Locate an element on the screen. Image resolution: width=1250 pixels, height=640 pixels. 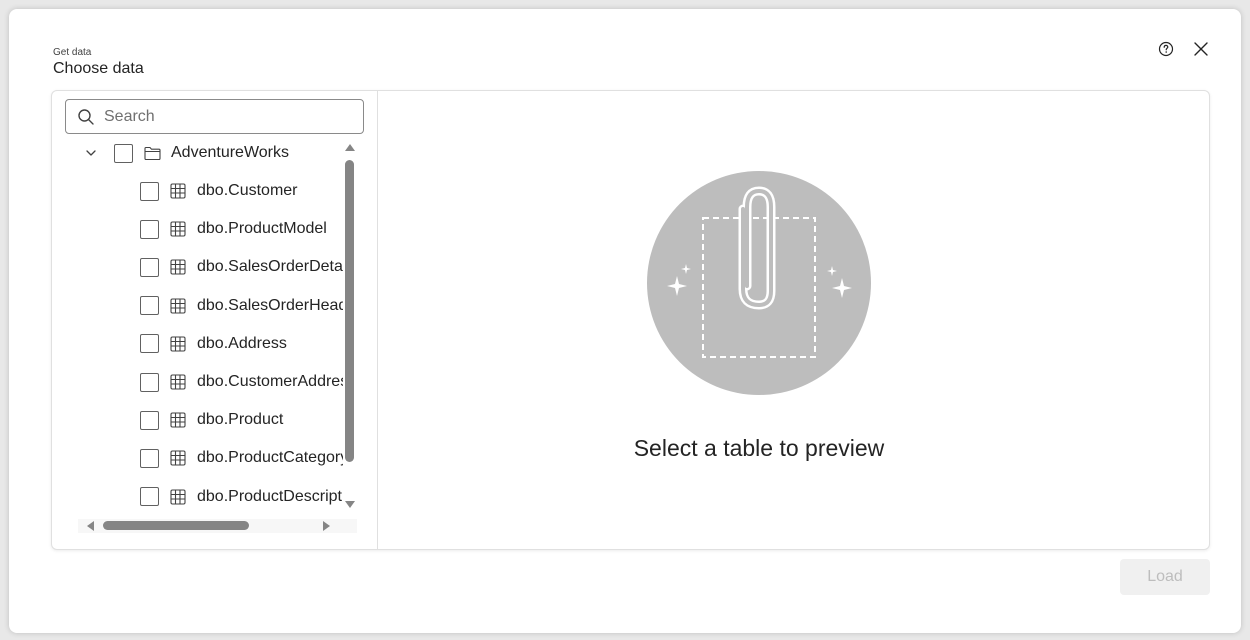
help-button is located at coordinates (1166, 49).